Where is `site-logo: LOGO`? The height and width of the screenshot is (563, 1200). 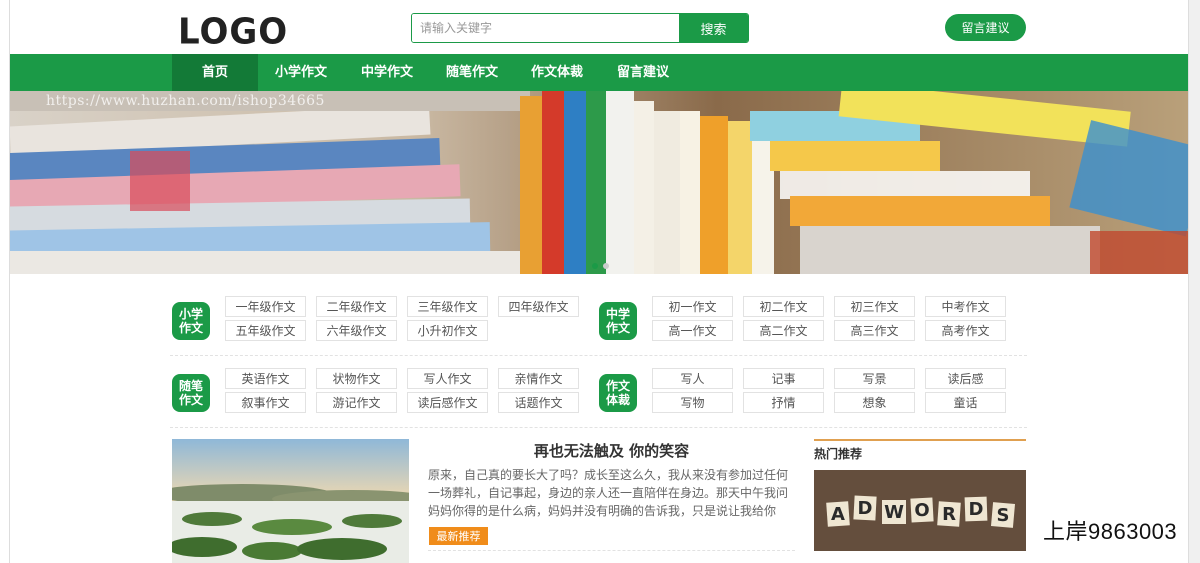 site-logo: LOGO is located at coordinates (233, 32).